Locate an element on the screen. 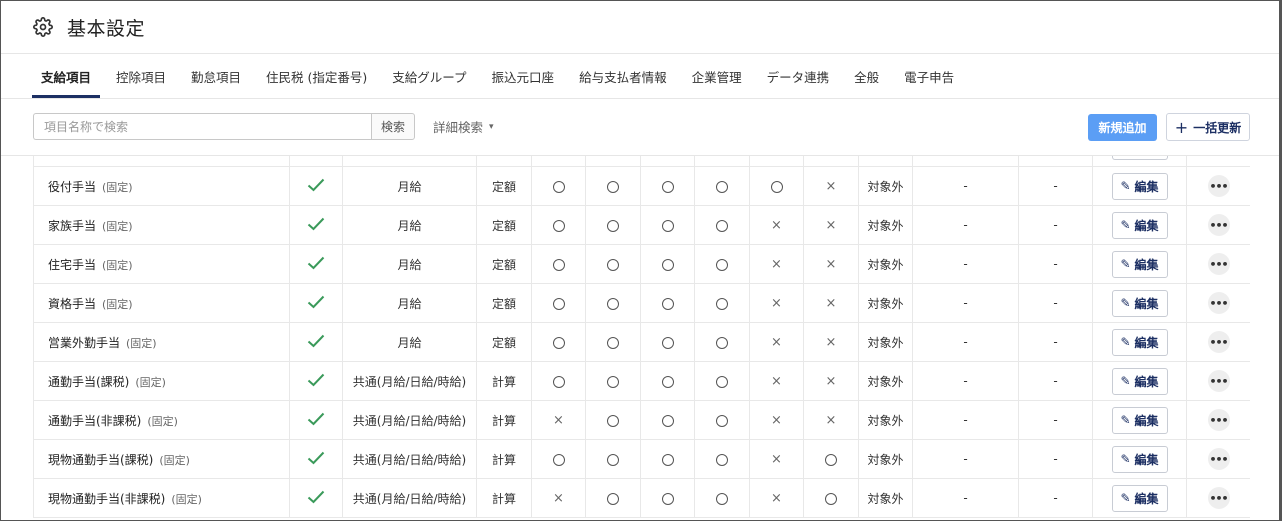  tab-2: 勤怠項目 is located at coordinates (216, 76).